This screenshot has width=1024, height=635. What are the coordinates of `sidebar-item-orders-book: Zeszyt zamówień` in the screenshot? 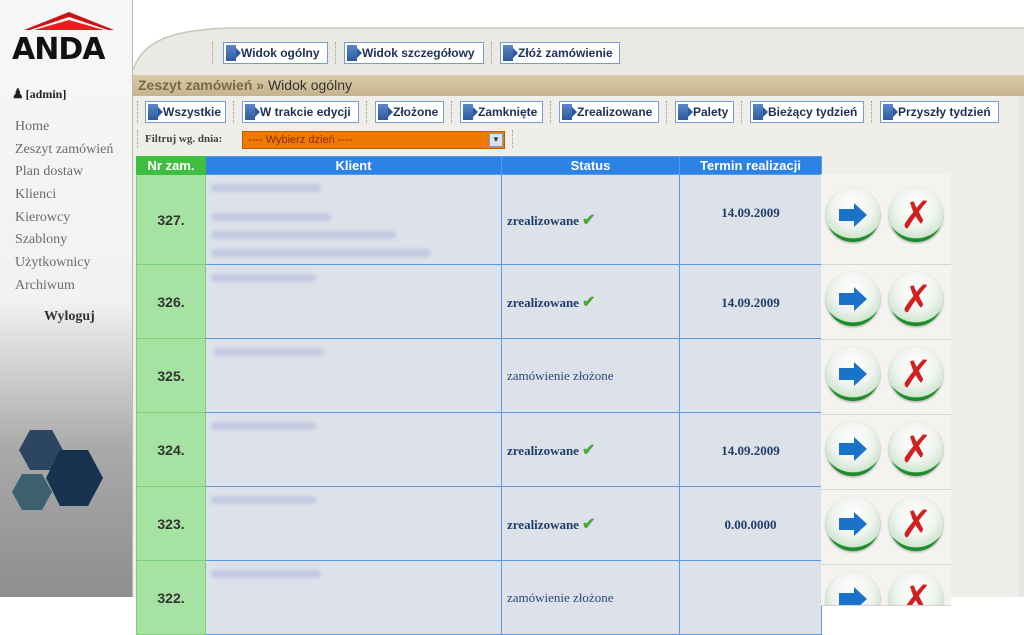 It's located at (64, 150).